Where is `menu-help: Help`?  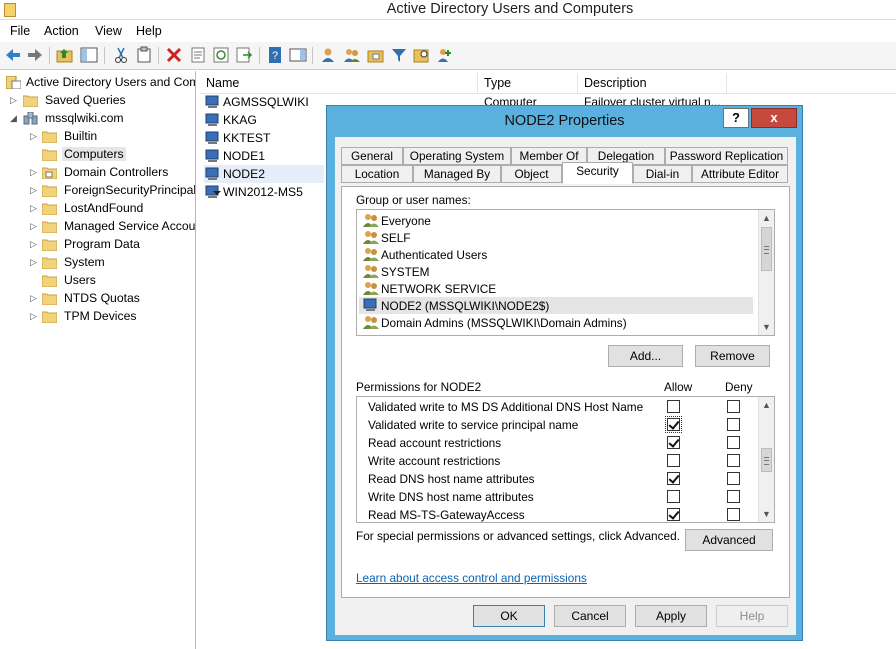
menu-help: Help is located at coordinates (149, 31).